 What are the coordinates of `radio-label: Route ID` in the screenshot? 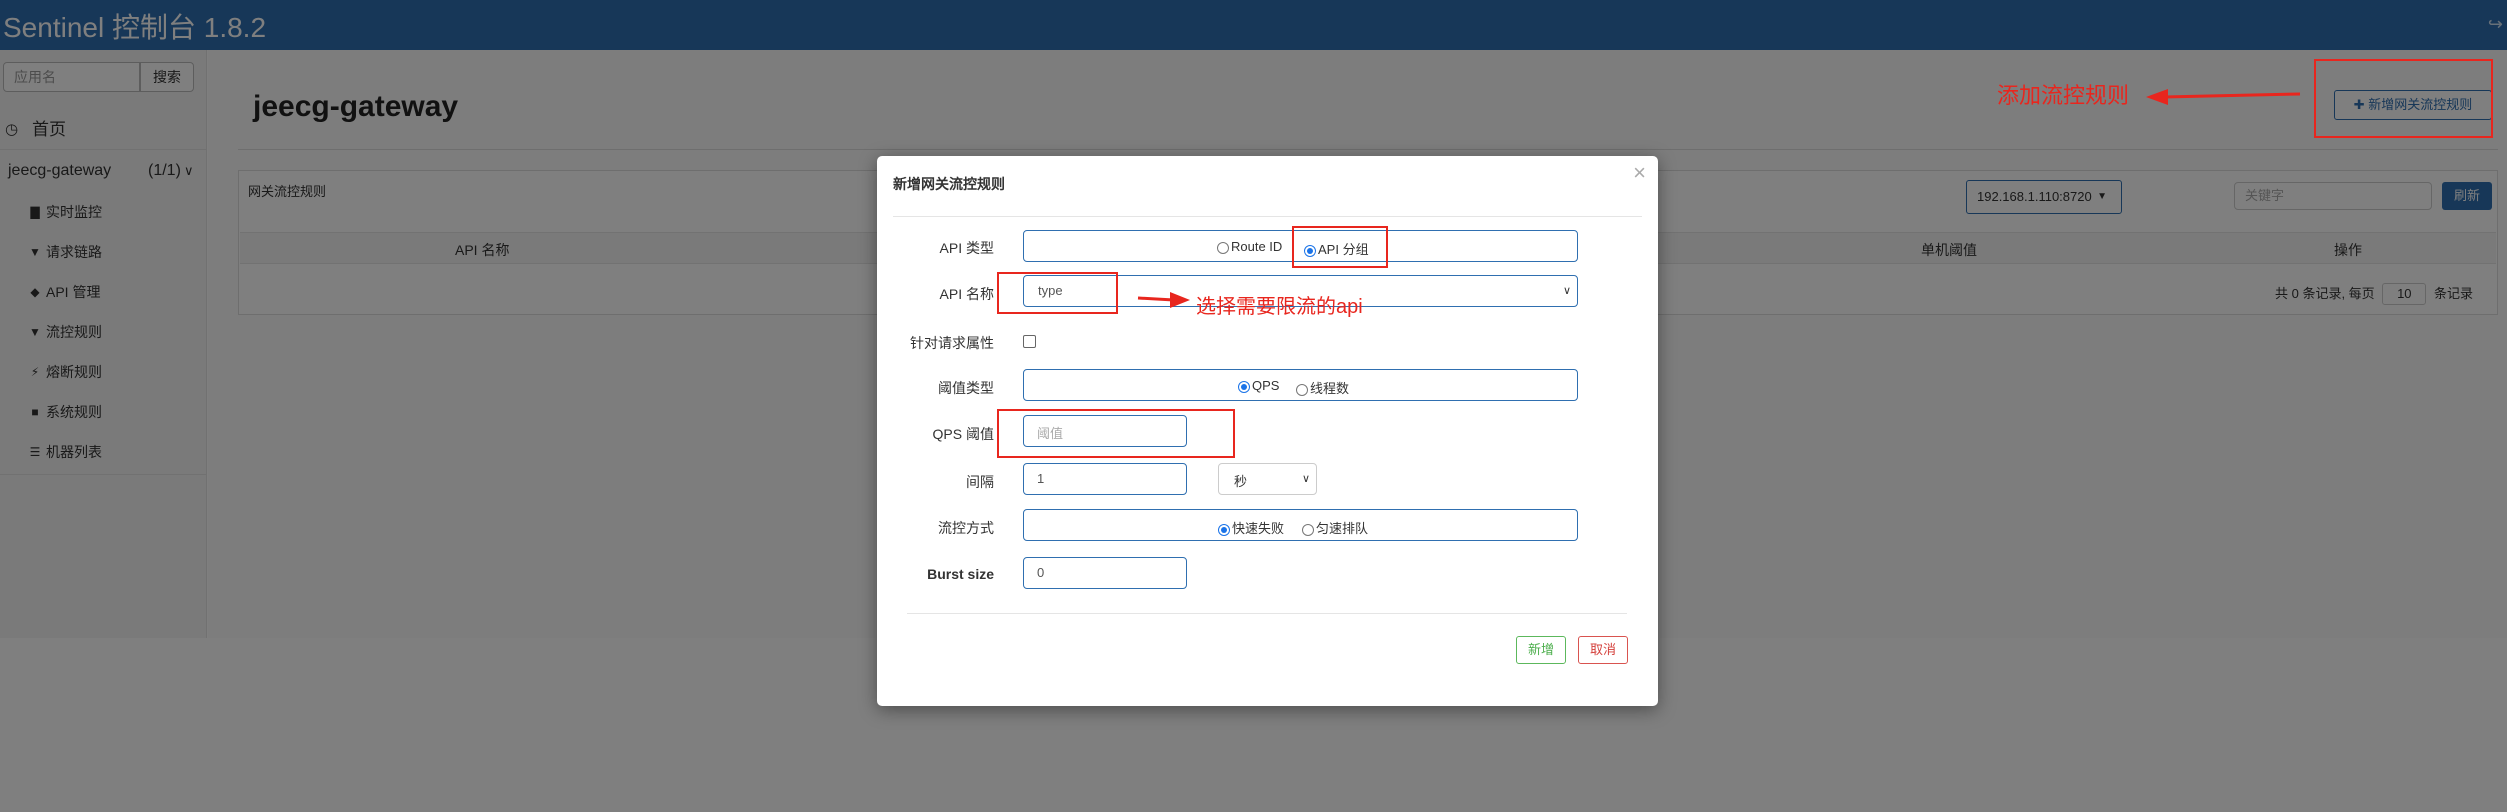 It's located at (1257, 246).